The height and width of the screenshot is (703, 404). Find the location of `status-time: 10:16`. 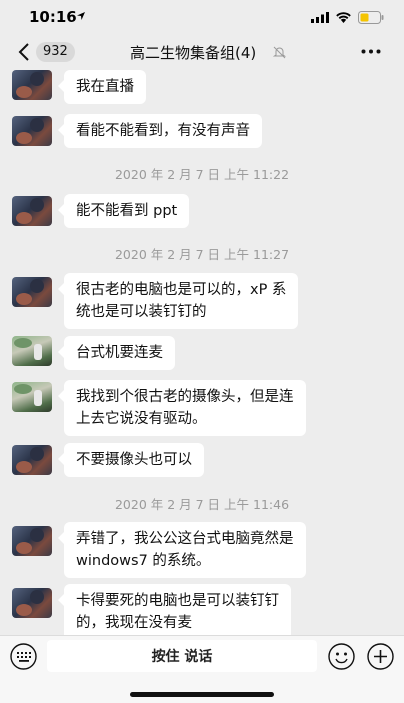

status-time: 10:16 is located at coordinates (53, 17).